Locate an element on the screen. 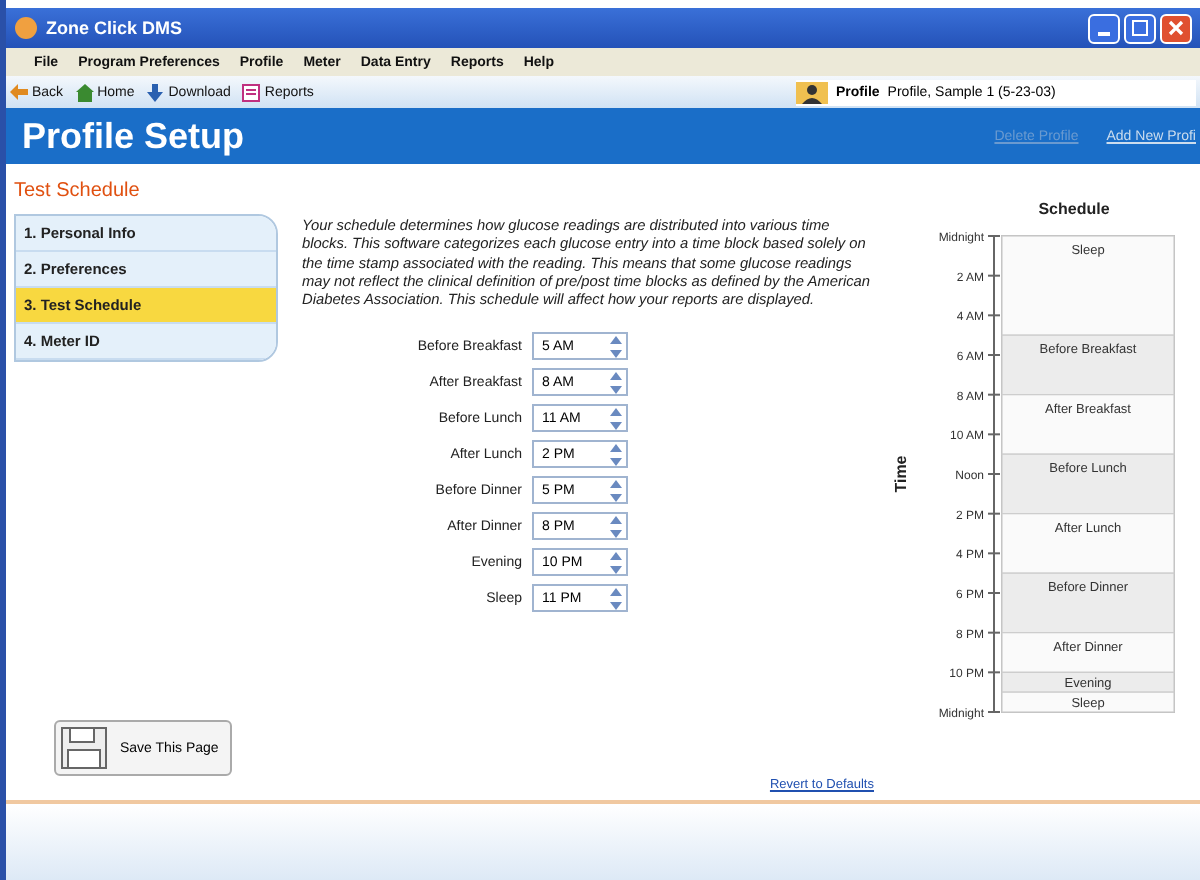 The width and height of the screenshot is (1200, 880). section-title: Test Schedule is located at coordinates (78, 191).